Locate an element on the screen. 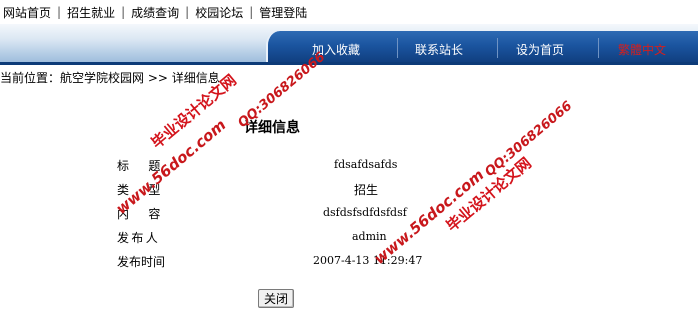 The width and height of the screenshot is (698, 327). nav-grades-link: 成绩查询 is located at coordinates (155, 12).